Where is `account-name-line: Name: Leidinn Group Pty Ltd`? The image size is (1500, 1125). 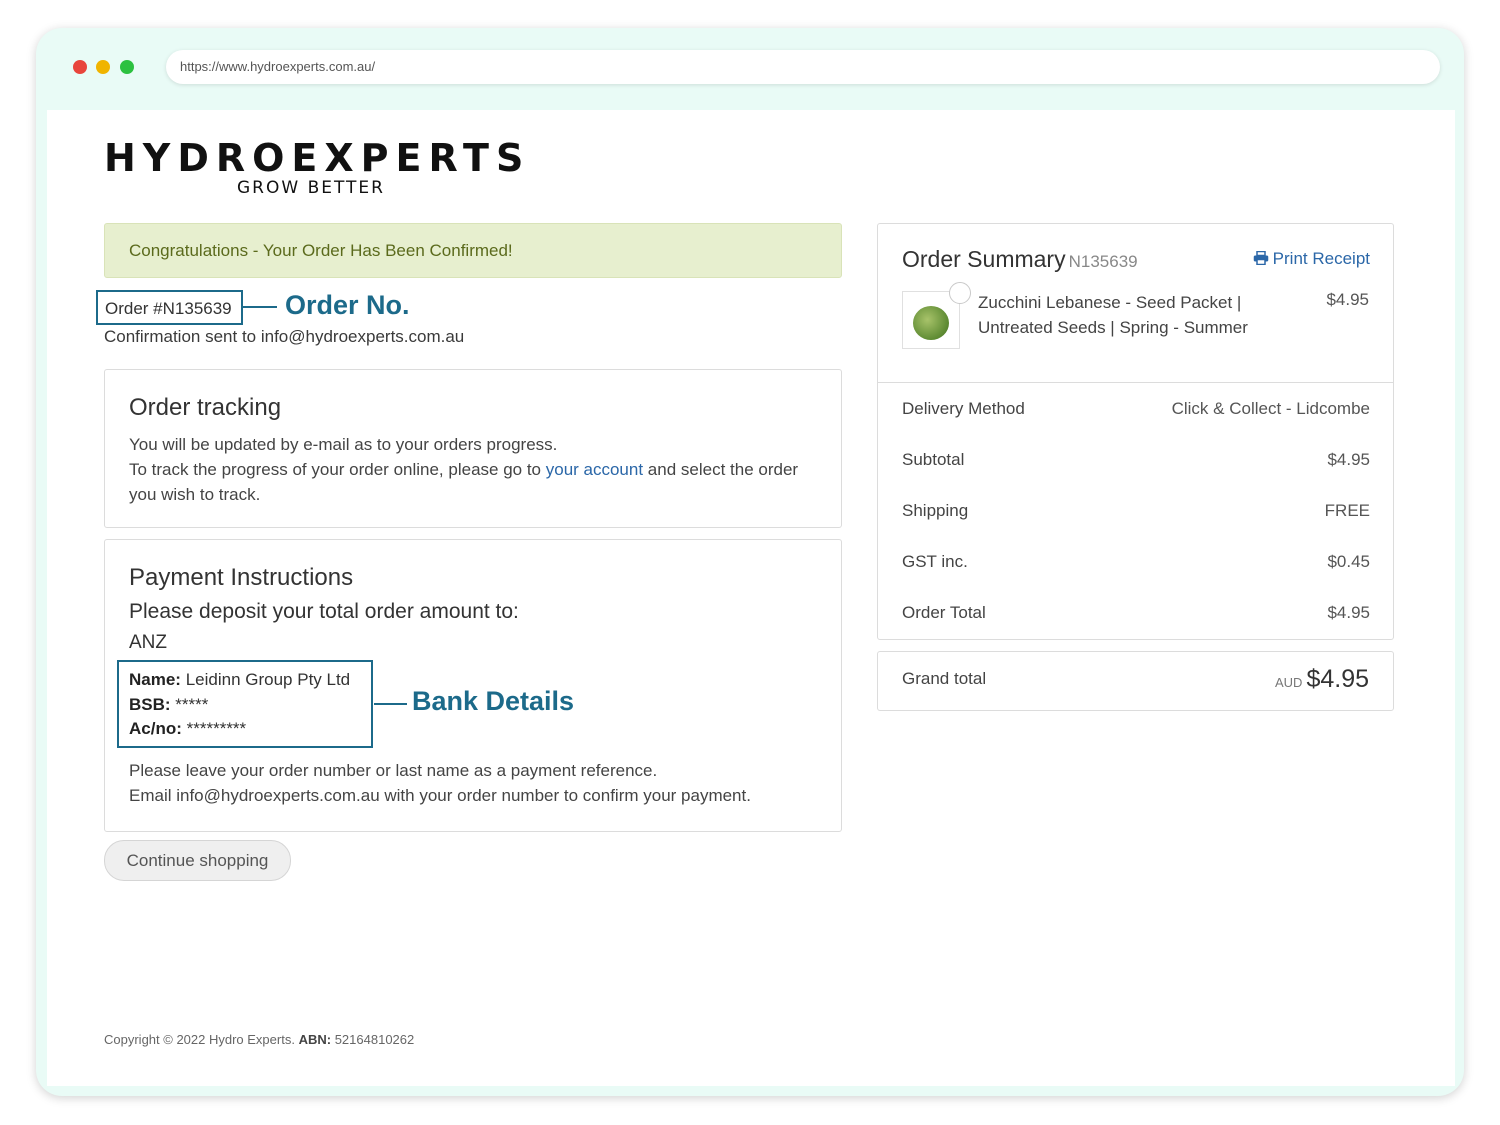 account-name-line: Name: Leidinn Group Pty Ltd is located at coordinates (245, 680).